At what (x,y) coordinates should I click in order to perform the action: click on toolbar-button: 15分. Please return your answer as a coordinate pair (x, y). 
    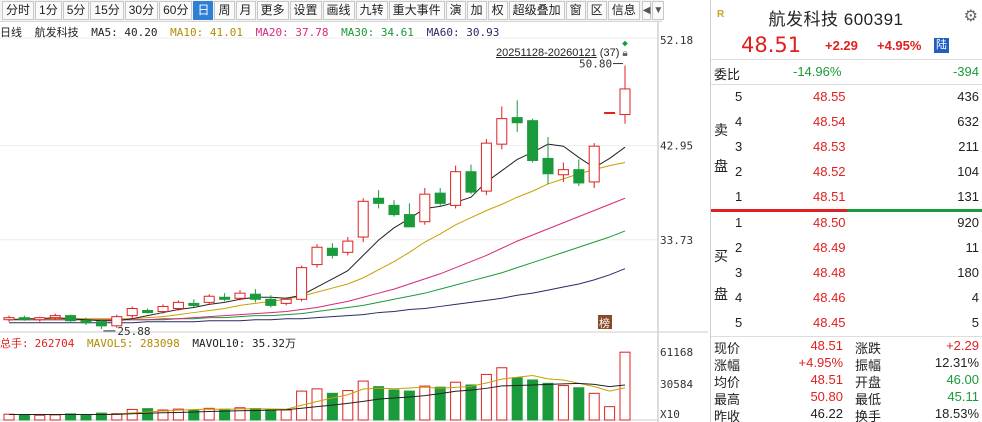
    Looking at the image, I should click on (107, 10).